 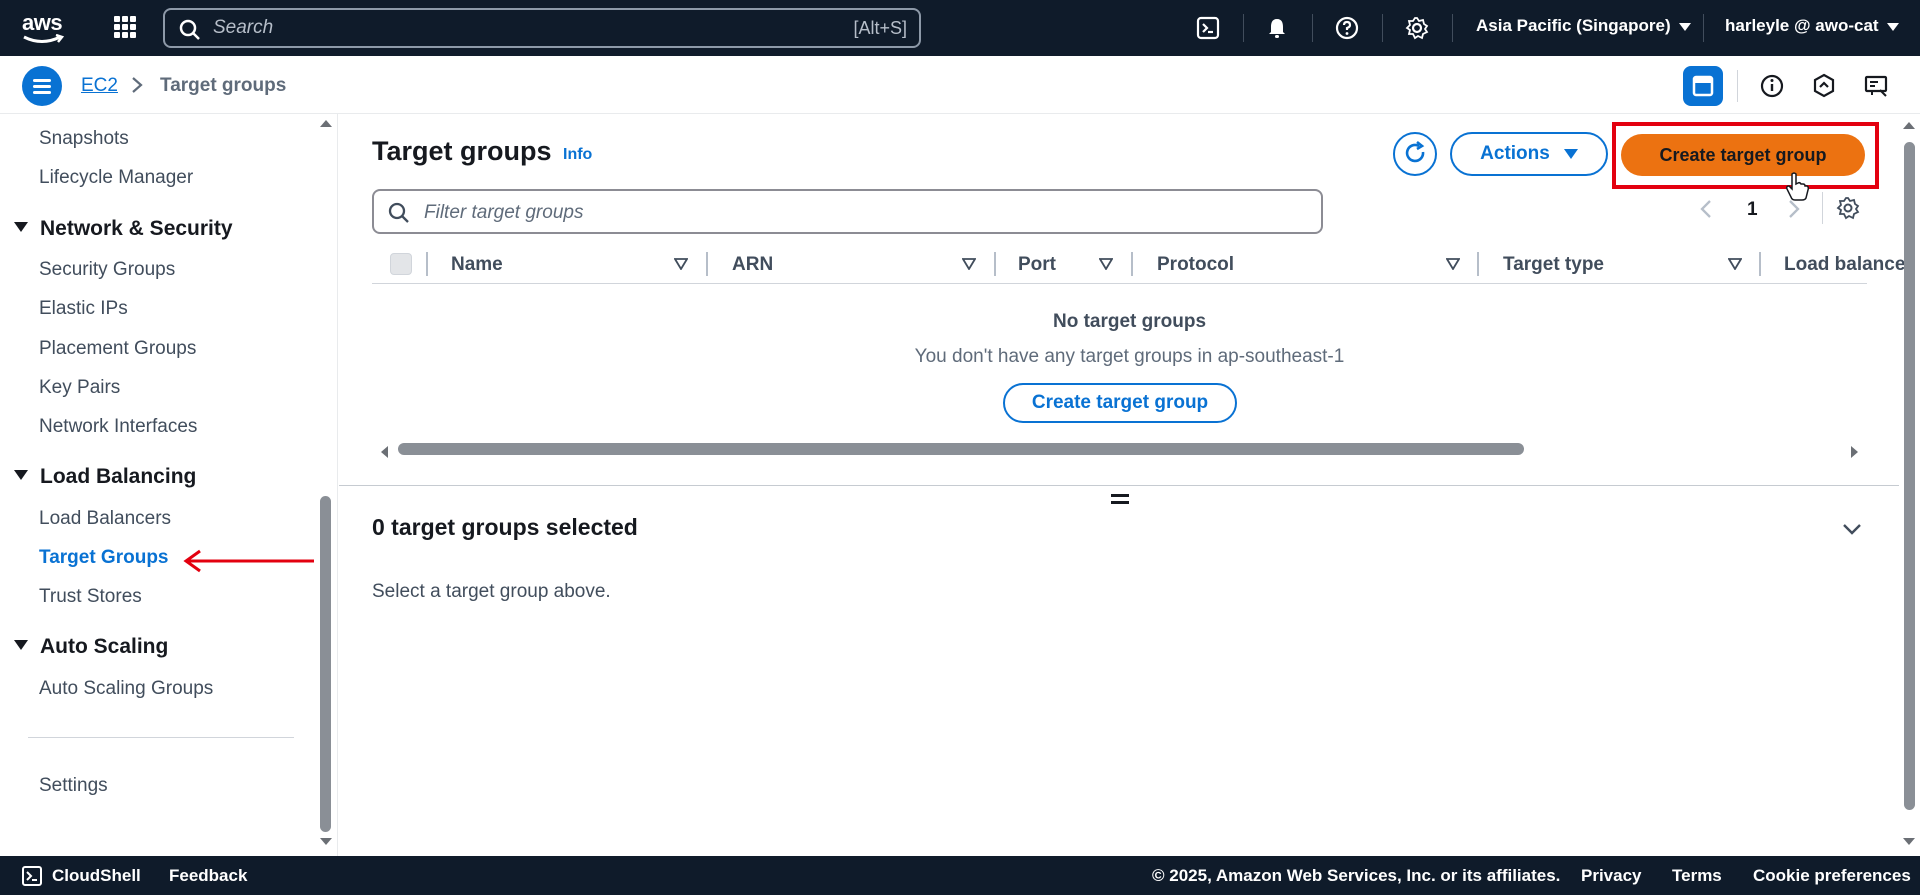 What do you see at coordinates (105, 519) in the screenshot?
I see `sidebar-item-load-balancers: Load Balancers` at bounding box center [105, 519].